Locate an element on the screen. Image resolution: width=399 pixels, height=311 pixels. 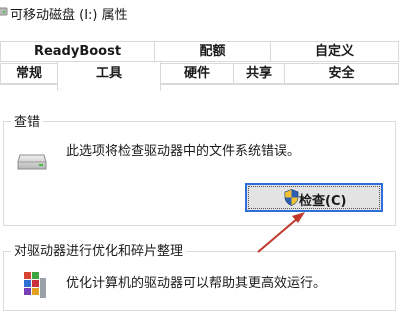
tab-hardware: 硬件 is located at coordinates (197, 73).